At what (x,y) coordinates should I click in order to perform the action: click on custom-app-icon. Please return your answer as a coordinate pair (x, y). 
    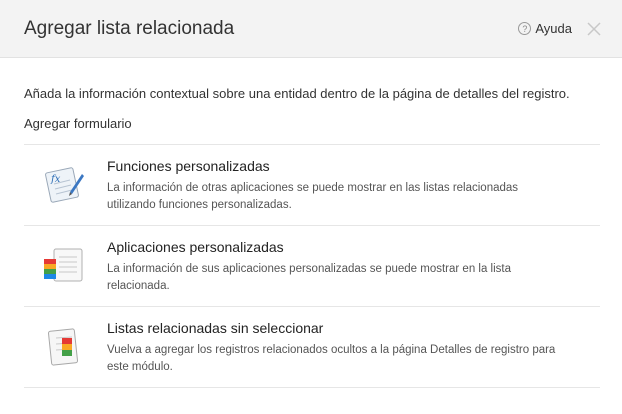
    Looking at the image, I should click on (63, 265).